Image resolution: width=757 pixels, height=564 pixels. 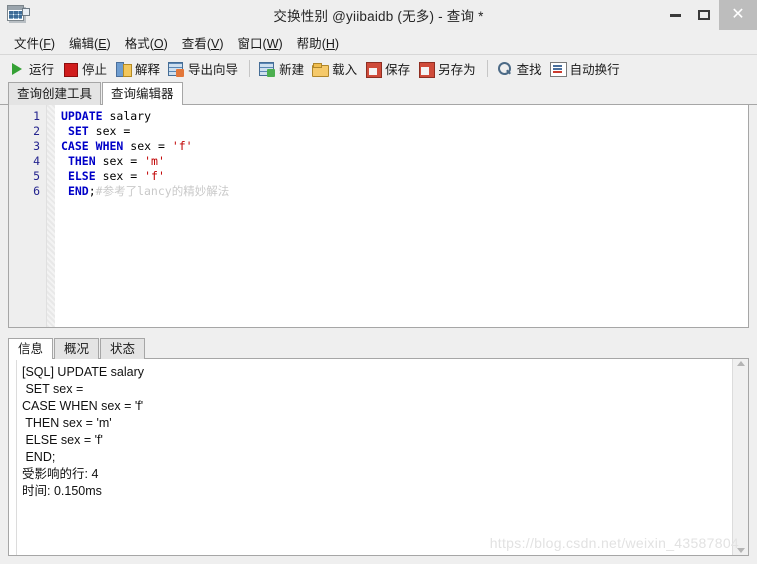 I want to click on explain-label: 解释, so click(x=148, y=70).